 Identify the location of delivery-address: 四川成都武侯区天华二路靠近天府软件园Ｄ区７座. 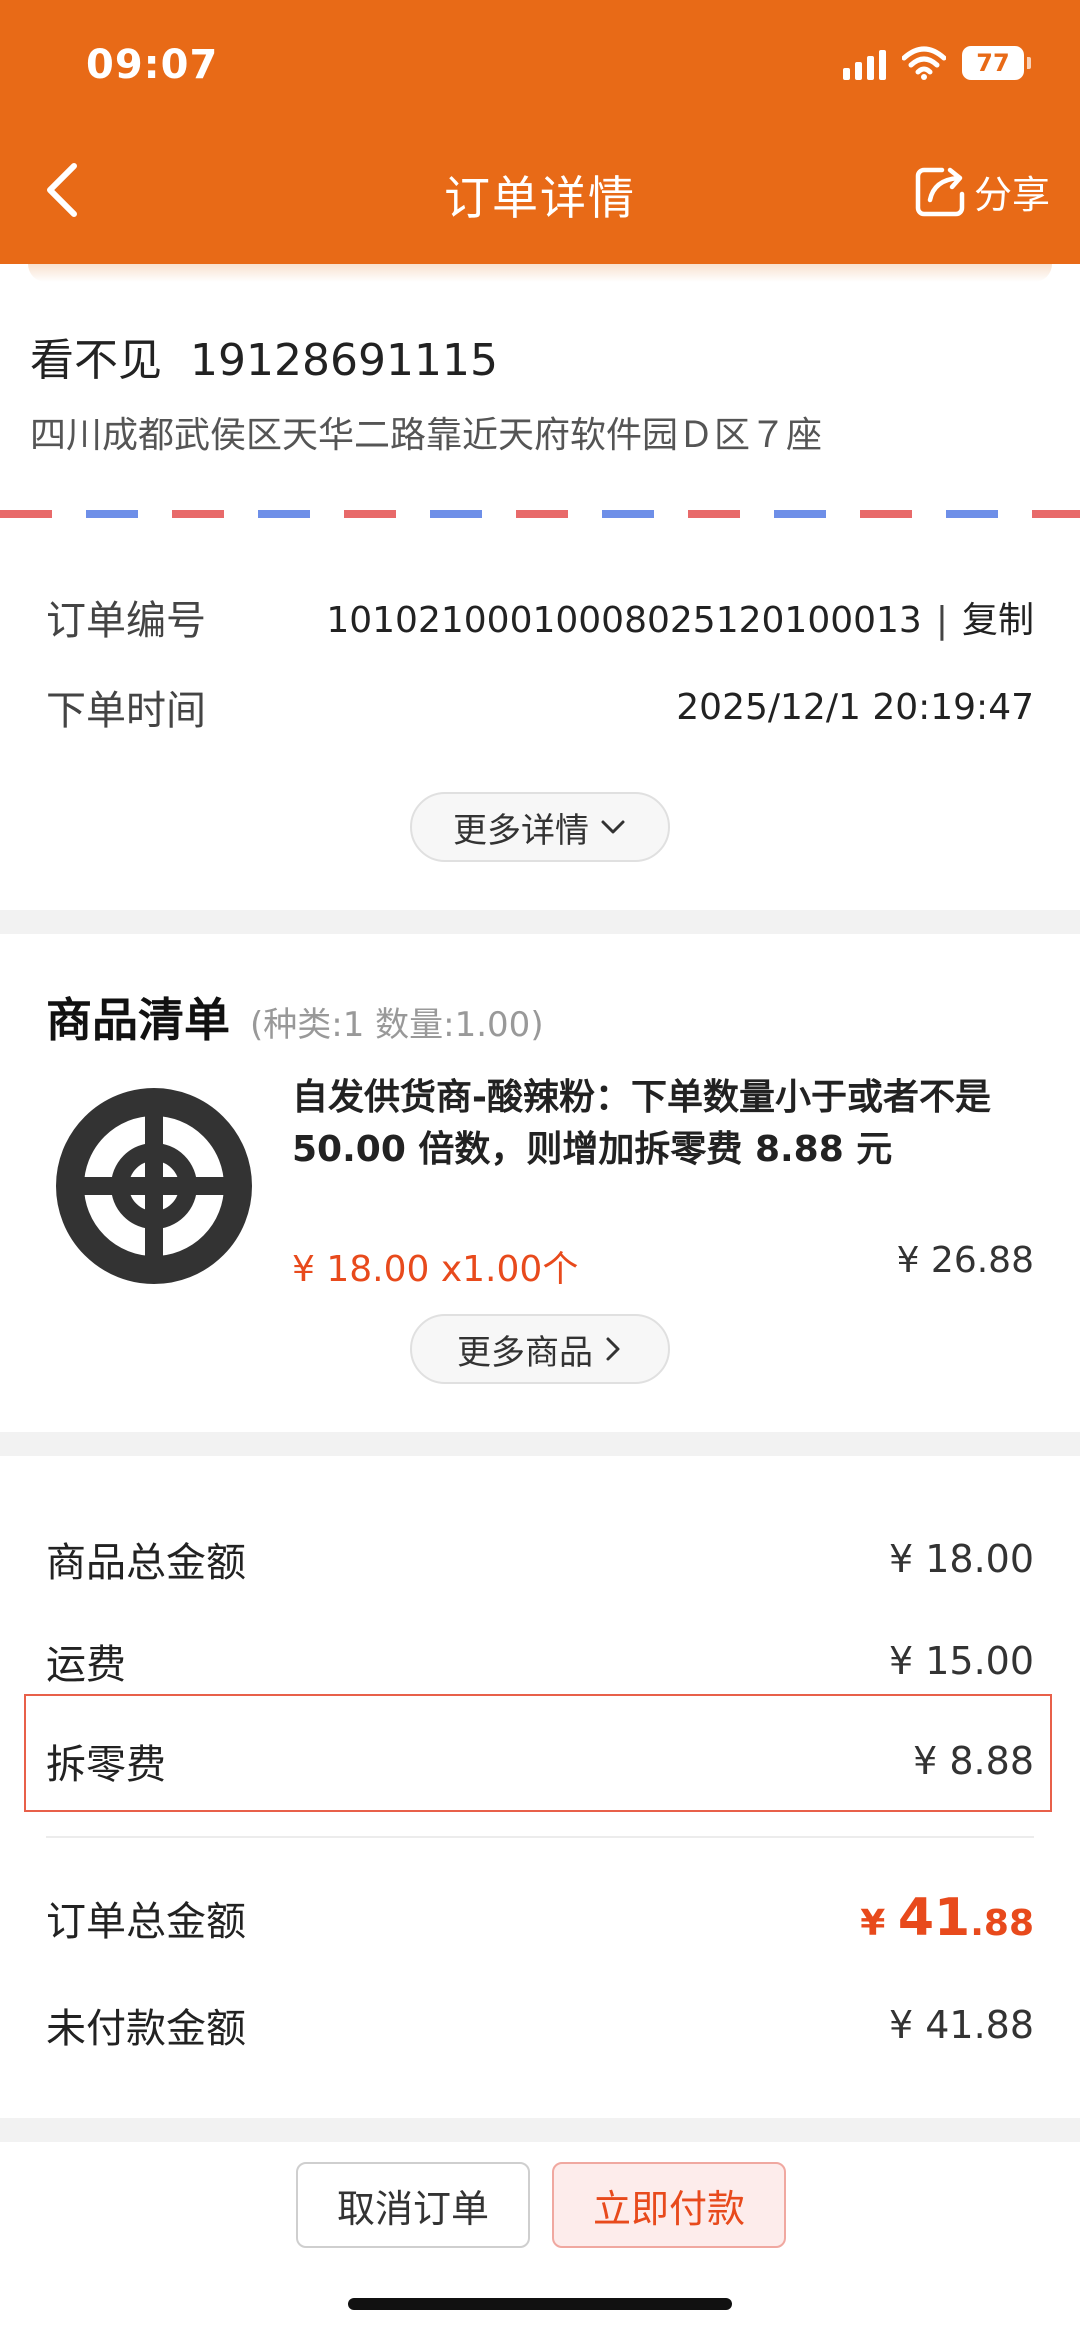
(426, 435).